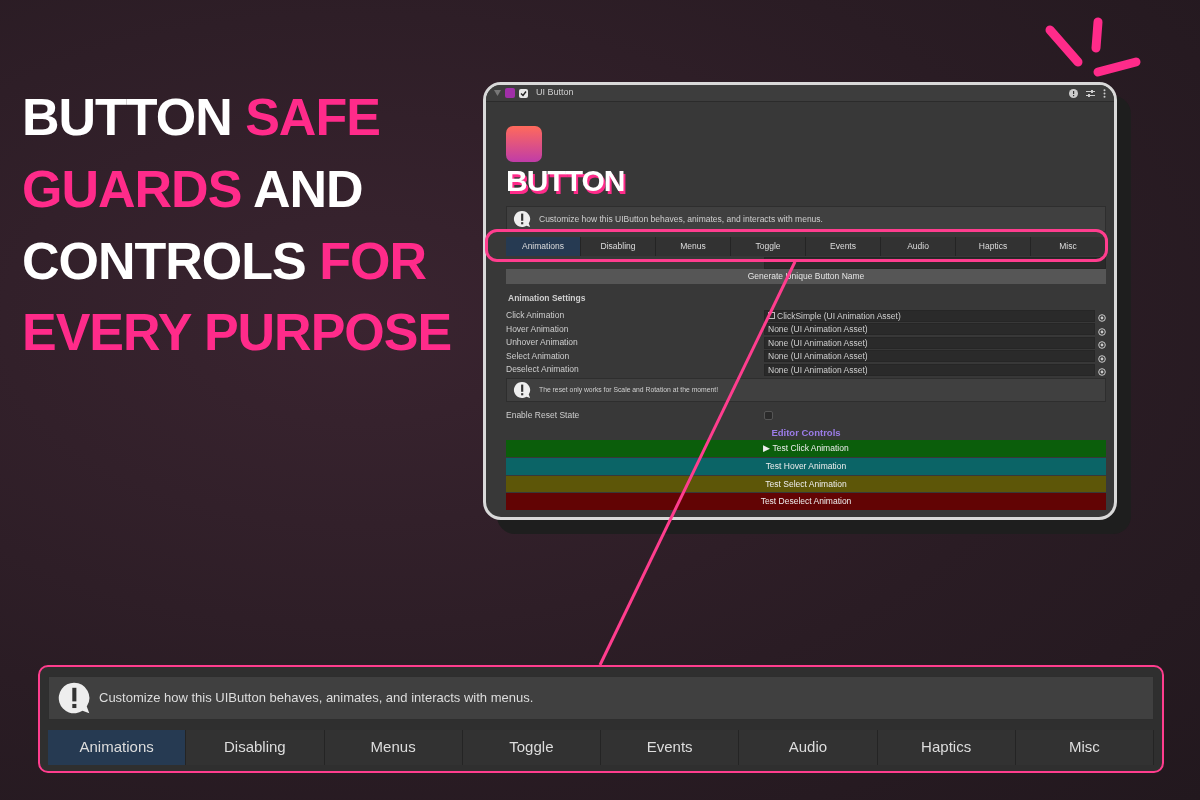 The image size is (1200, 800). What do you see at coordinates (771, 315) in the screenshot?
I see `asset-icon` at bounding box center [771, 315].